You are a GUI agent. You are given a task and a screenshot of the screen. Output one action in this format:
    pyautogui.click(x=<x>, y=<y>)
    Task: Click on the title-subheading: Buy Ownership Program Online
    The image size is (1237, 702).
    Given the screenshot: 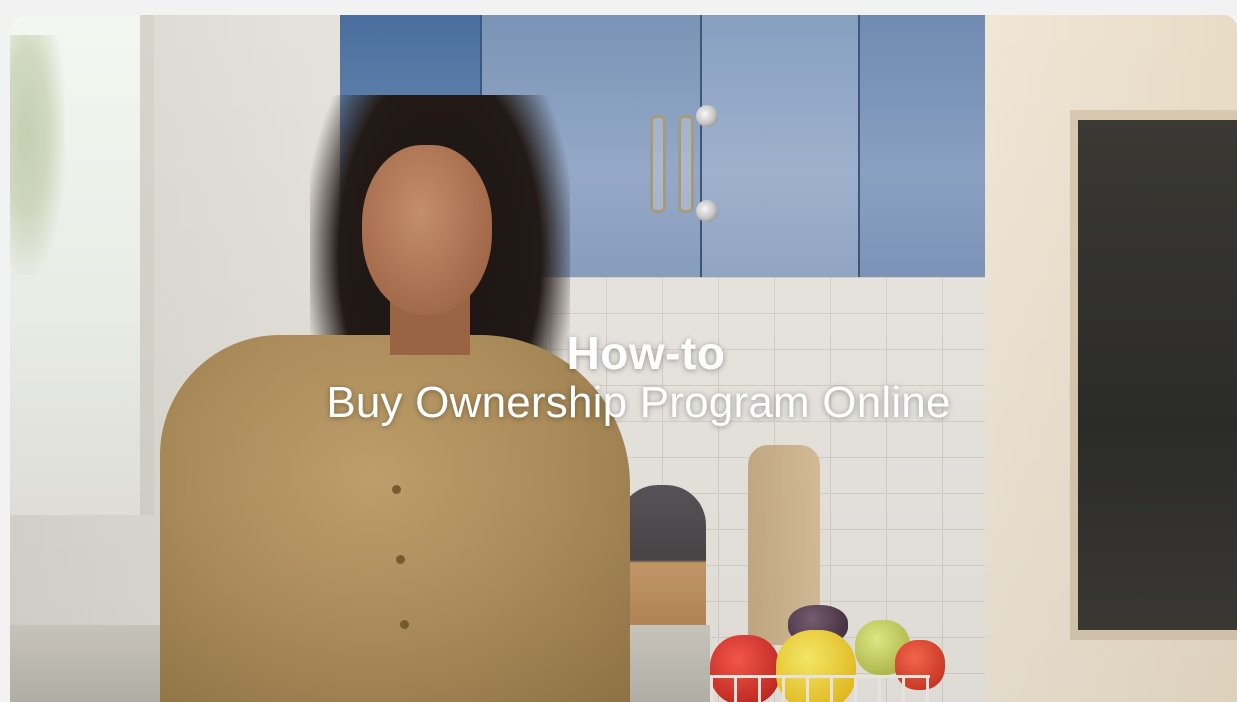 What is the action you would take?
    pyautogui.click(x=638, y=402)
    